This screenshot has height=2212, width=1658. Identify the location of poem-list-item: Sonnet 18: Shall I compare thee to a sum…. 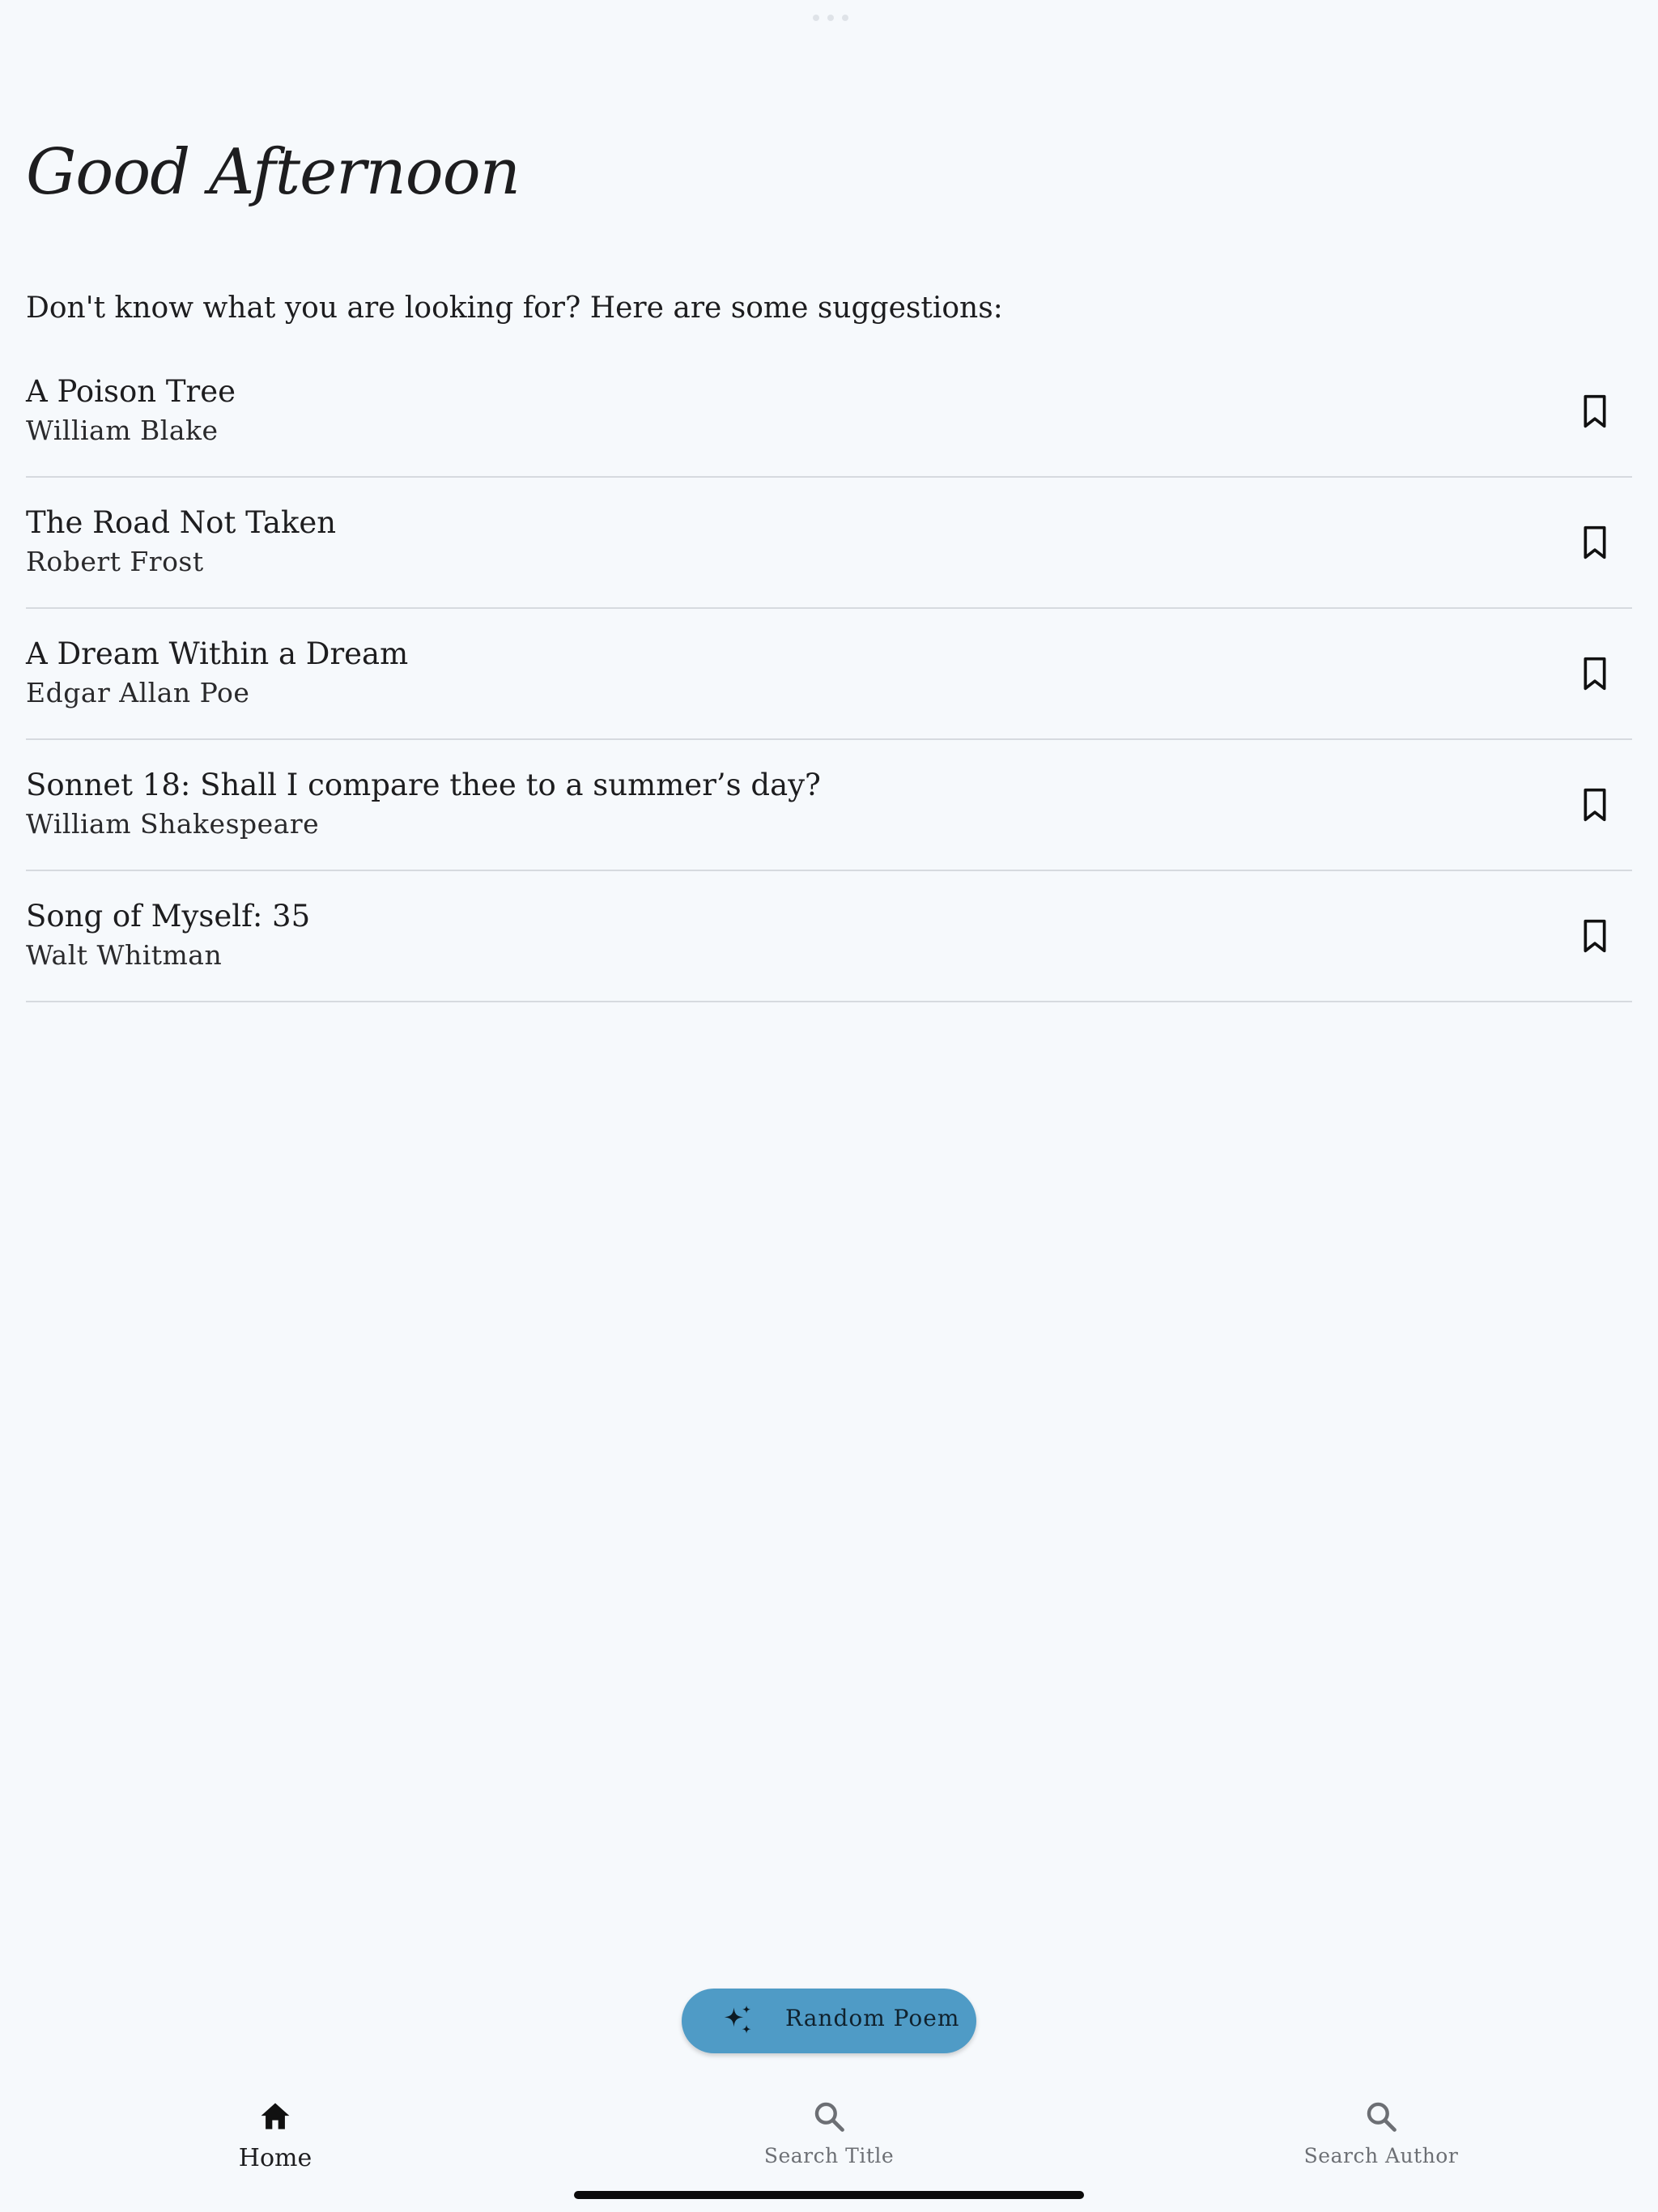
(829, 806).